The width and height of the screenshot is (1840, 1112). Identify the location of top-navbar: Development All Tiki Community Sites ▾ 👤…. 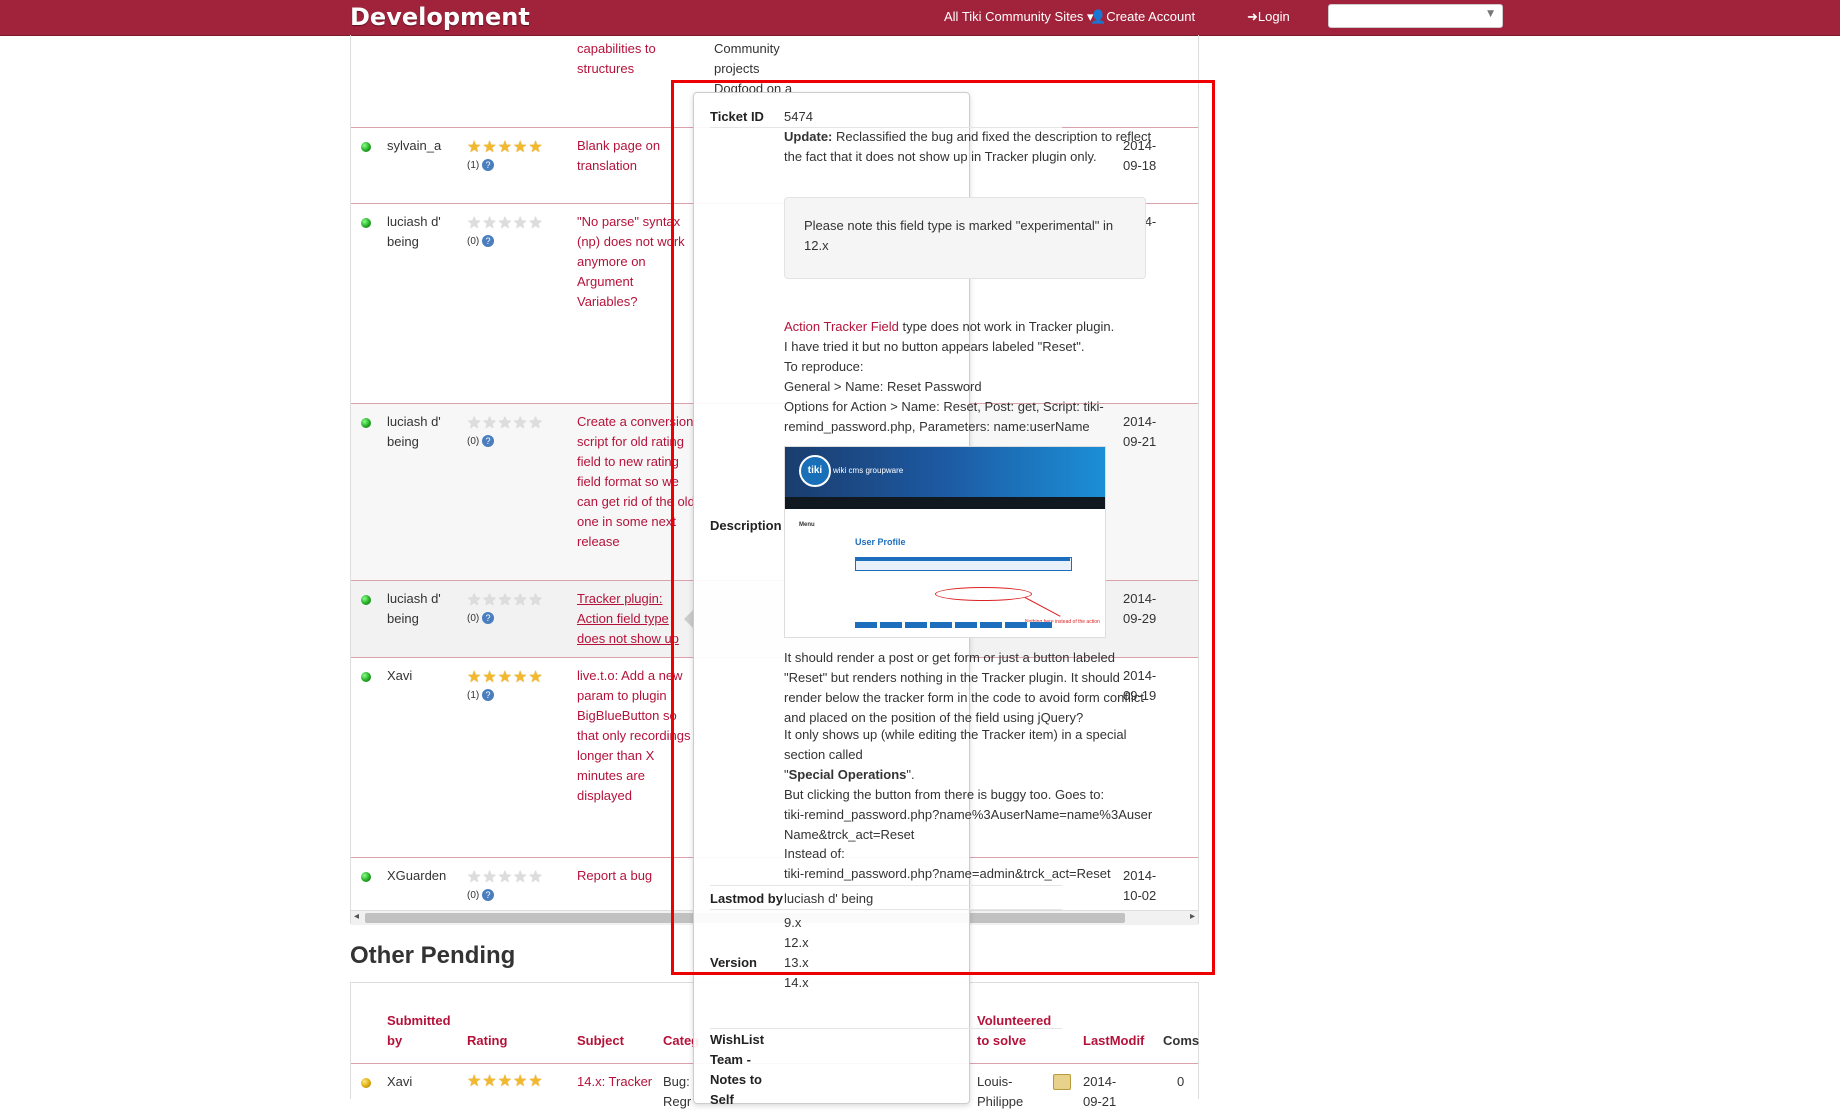
(920, 18).